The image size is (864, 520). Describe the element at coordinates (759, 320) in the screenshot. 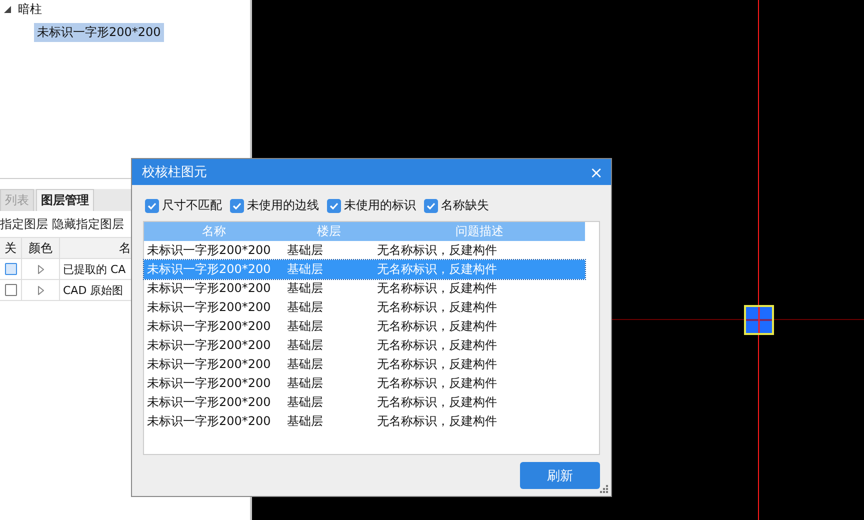

I see `column-drawing` at that location.